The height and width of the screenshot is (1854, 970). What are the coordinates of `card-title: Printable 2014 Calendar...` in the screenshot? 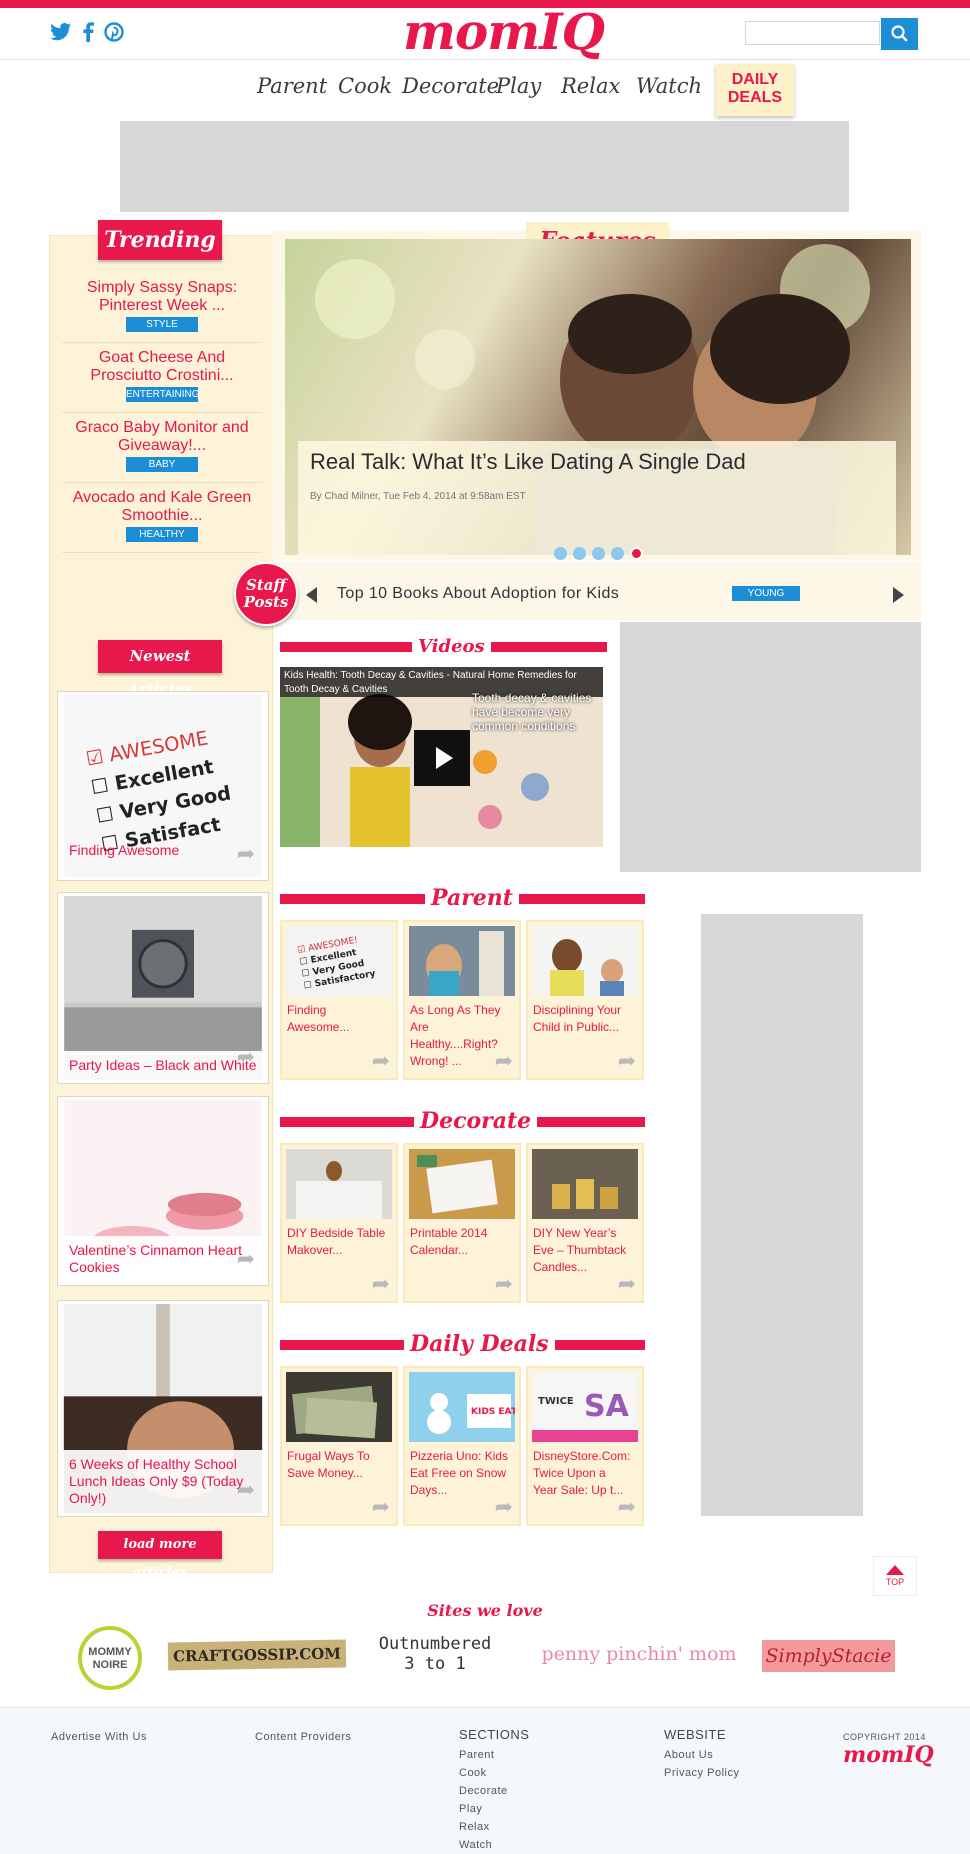 It's located at (460, 1242).